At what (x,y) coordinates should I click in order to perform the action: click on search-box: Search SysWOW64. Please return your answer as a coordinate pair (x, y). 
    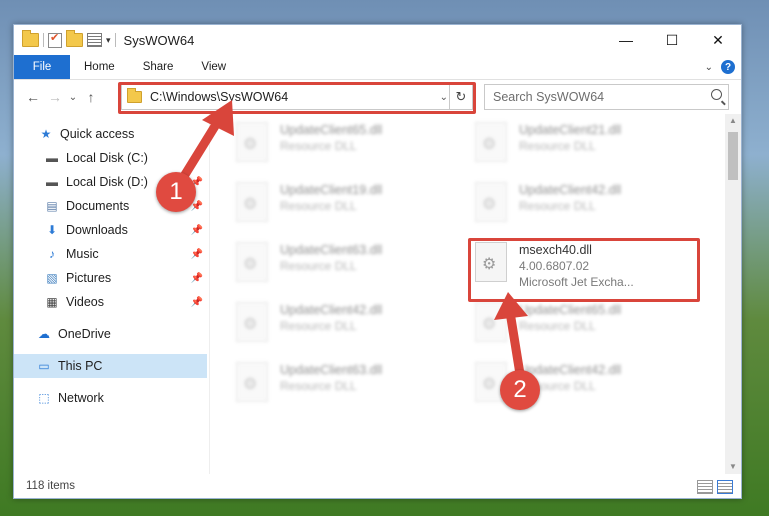
    Looking at the image, I should click on (606, 97).